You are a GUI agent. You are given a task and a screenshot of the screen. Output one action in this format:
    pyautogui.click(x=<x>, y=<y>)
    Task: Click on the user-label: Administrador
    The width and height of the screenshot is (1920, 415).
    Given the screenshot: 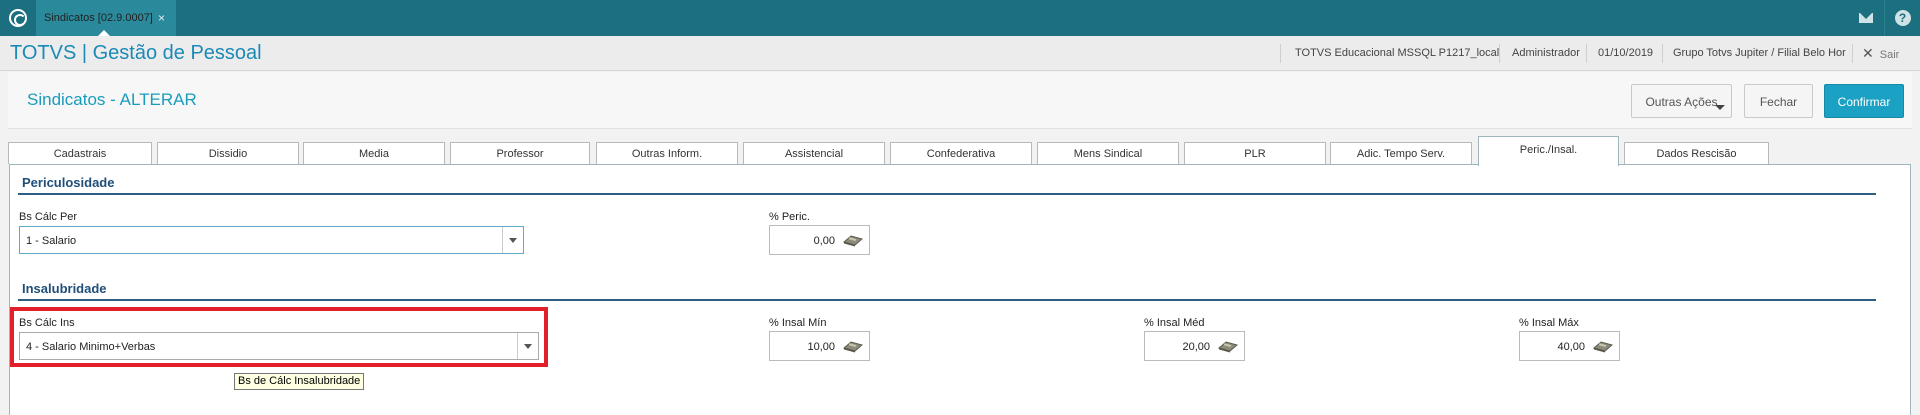 What is the action you would take?
    pyautogui.click(x=1546, y=53)
    